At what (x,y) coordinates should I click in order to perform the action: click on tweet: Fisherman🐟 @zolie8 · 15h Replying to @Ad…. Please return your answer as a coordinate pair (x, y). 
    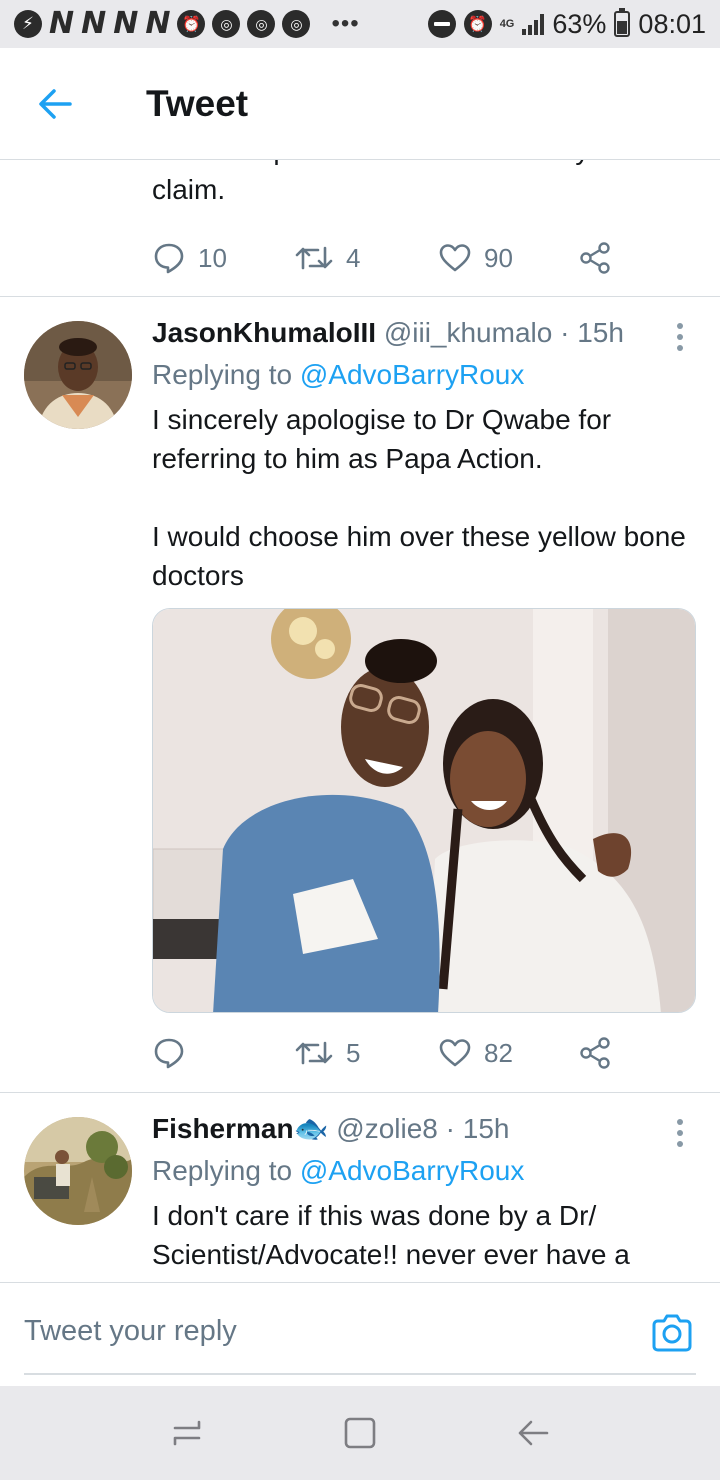
    Looking at the image, I should click on (360, 1187).